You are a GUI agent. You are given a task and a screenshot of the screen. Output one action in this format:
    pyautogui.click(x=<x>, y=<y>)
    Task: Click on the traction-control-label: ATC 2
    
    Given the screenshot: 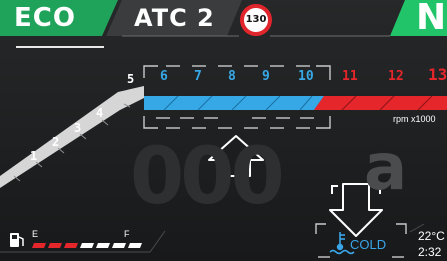 What is the action you would take?
    pyautogui.click(x=174, y=18)
    